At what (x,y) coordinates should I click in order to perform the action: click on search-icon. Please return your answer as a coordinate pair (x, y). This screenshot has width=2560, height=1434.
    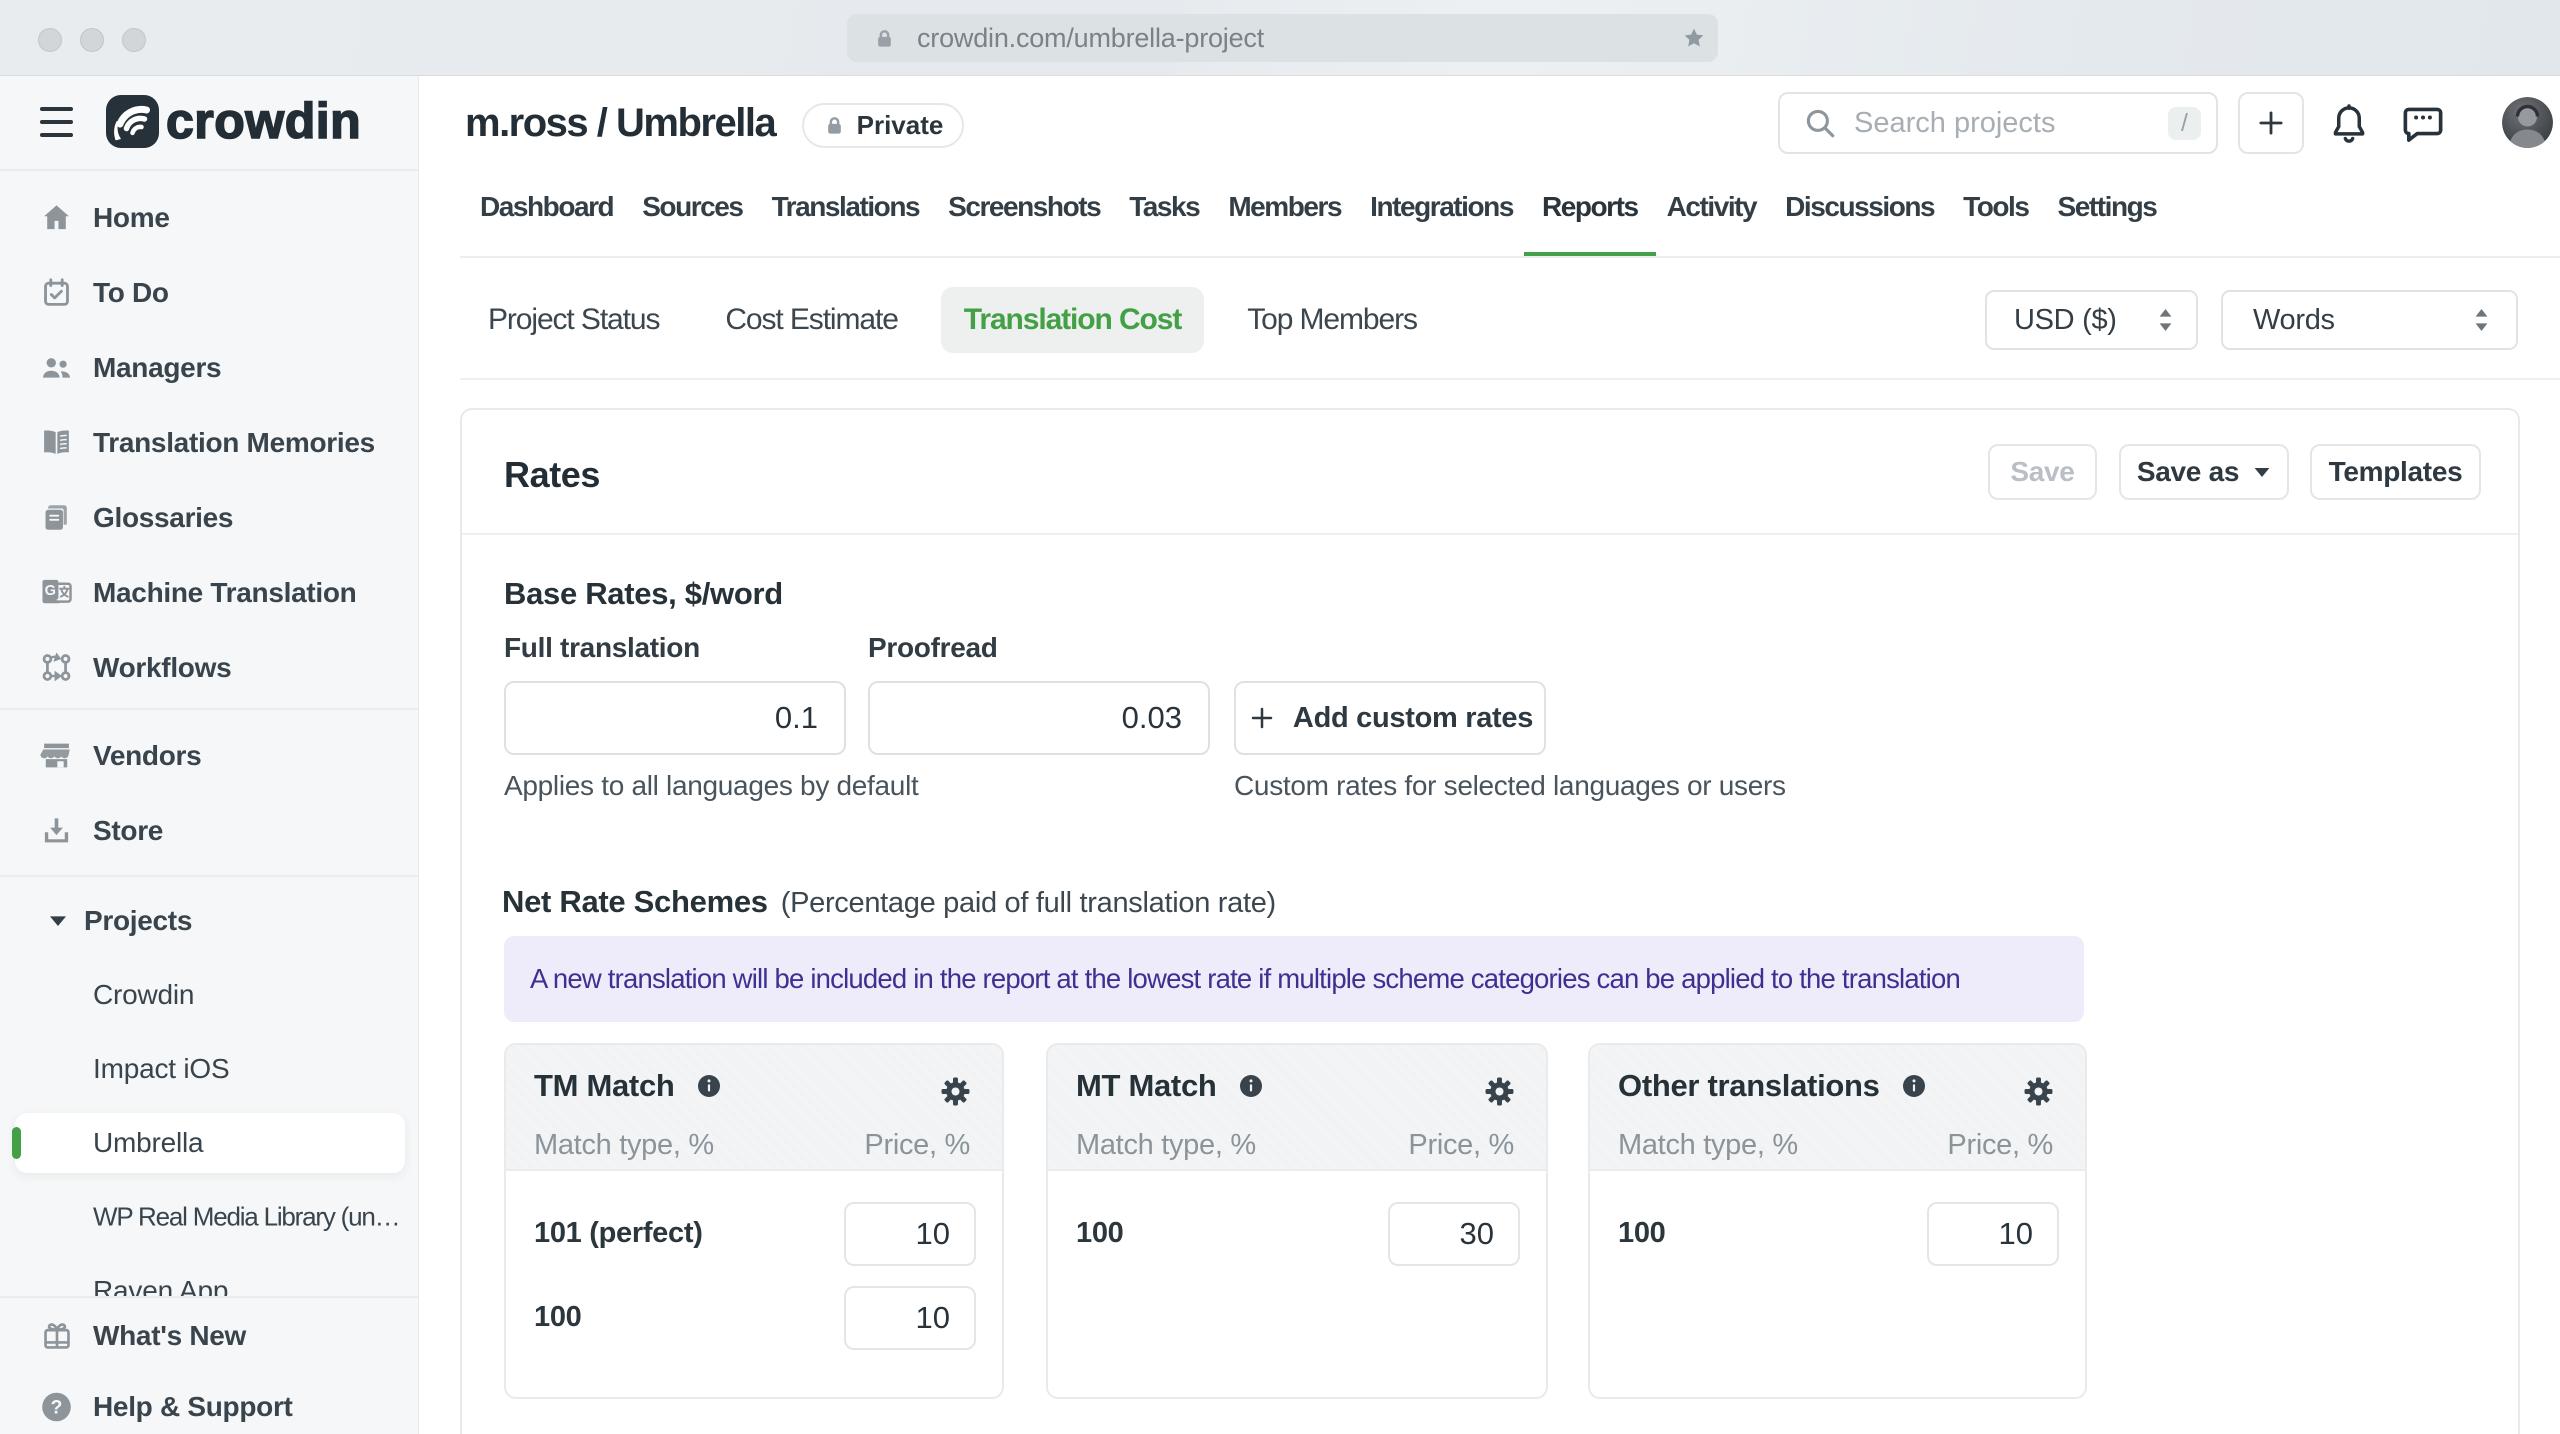
    Looking at the image, I should click on (1820, 123).